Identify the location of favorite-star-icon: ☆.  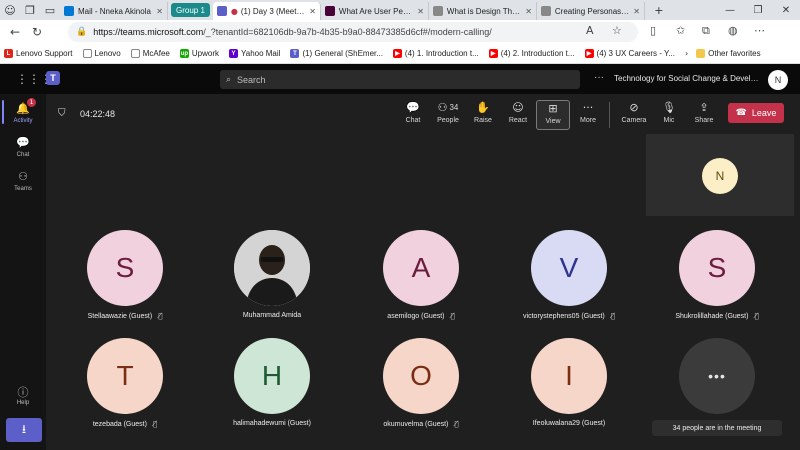
(617, 30).